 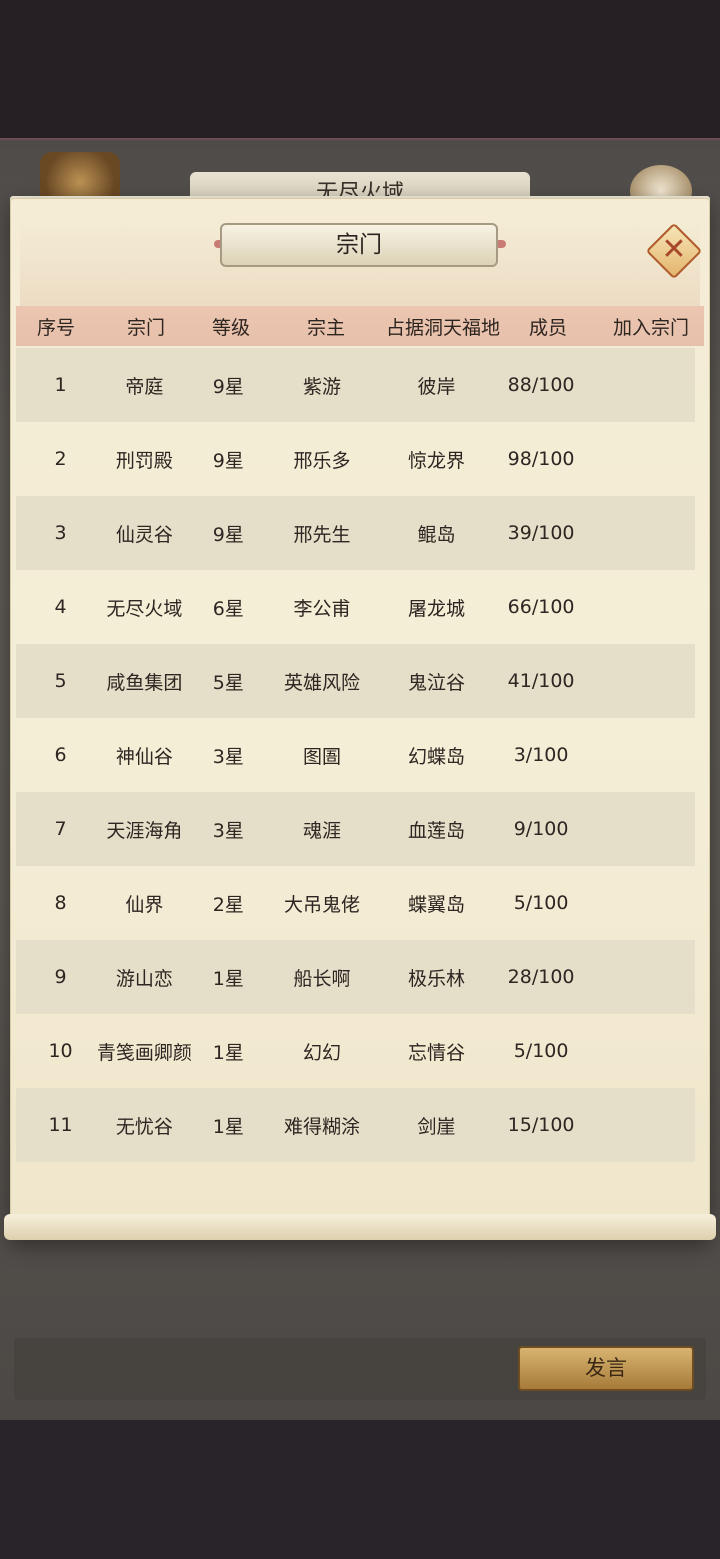 I want to click on bottom-dark-area, so click(x=360, y=1489).